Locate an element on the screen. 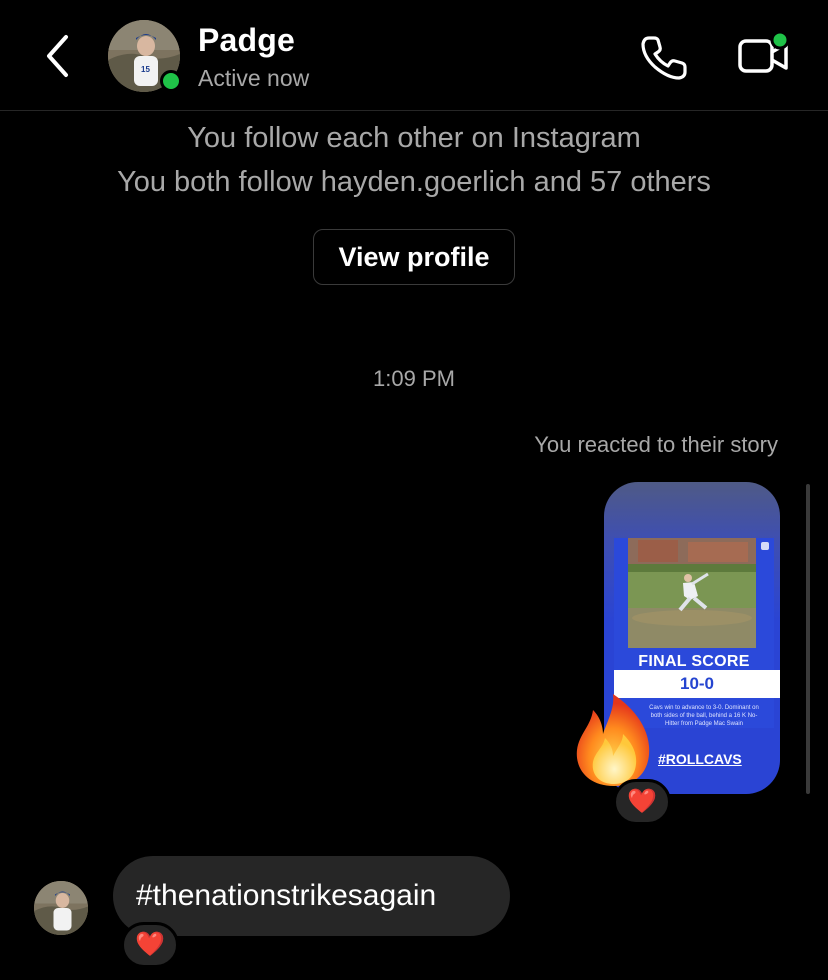  message-heart-reaction: ❤️ is located at coordinates (150, 945).